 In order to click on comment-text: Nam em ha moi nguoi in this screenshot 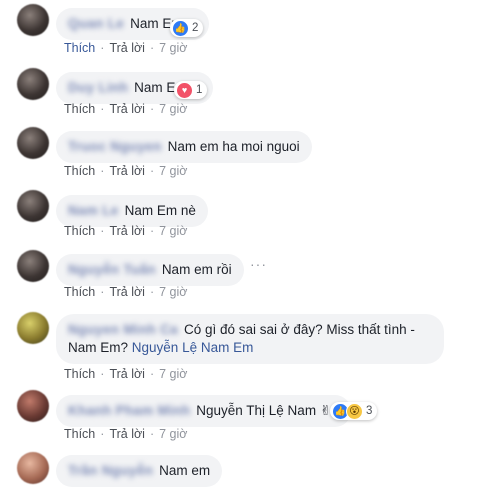, I will do `click(233, 146)`.